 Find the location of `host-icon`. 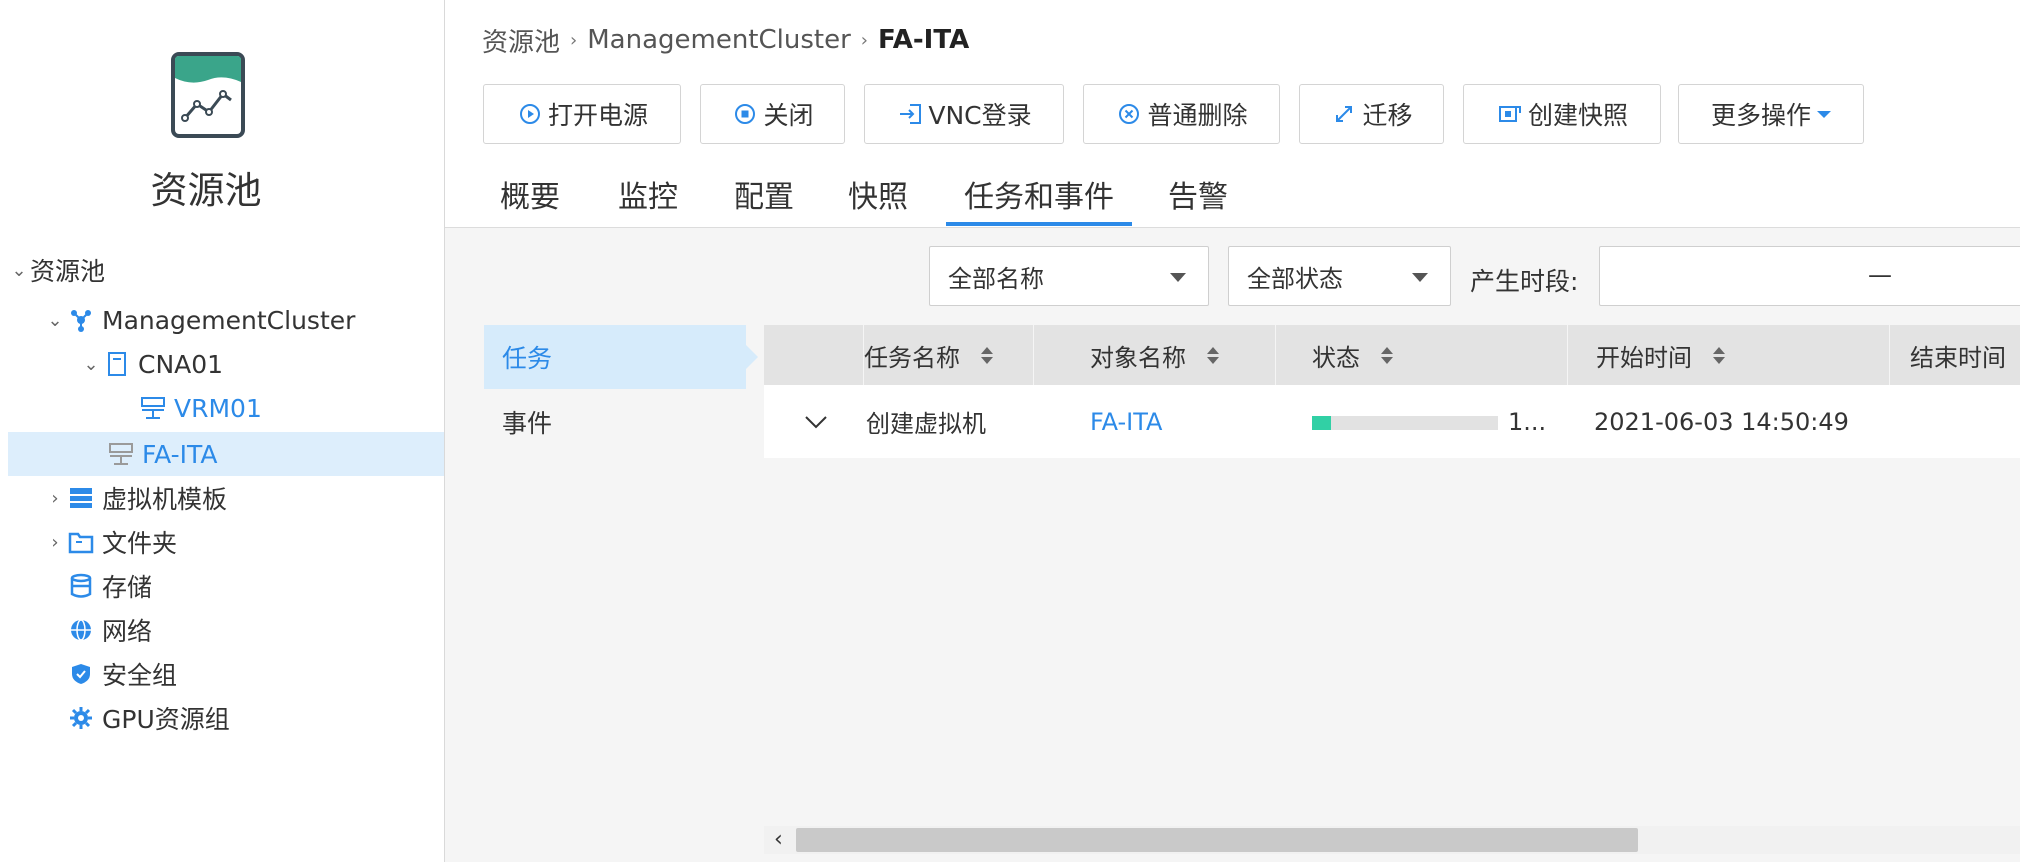

host-icon is located at coordinates (117, 364).